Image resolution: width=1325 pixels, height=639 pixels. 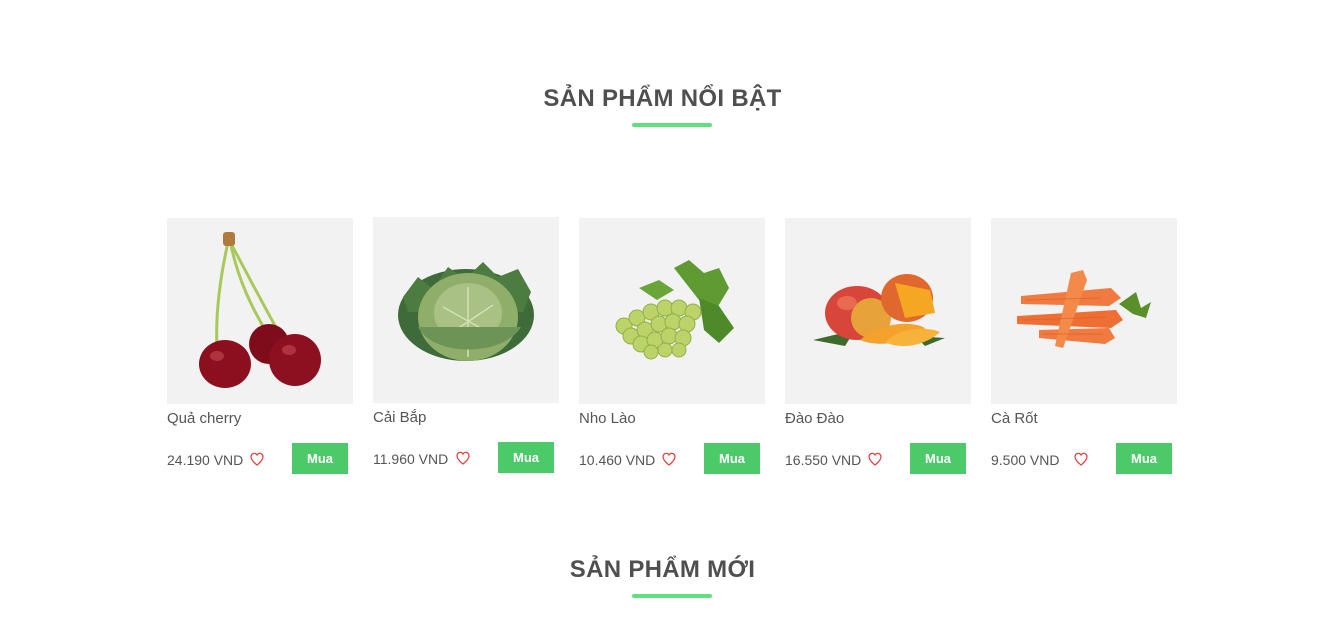 I want to click on product-image-cabbage, so click(x=466, y=310).